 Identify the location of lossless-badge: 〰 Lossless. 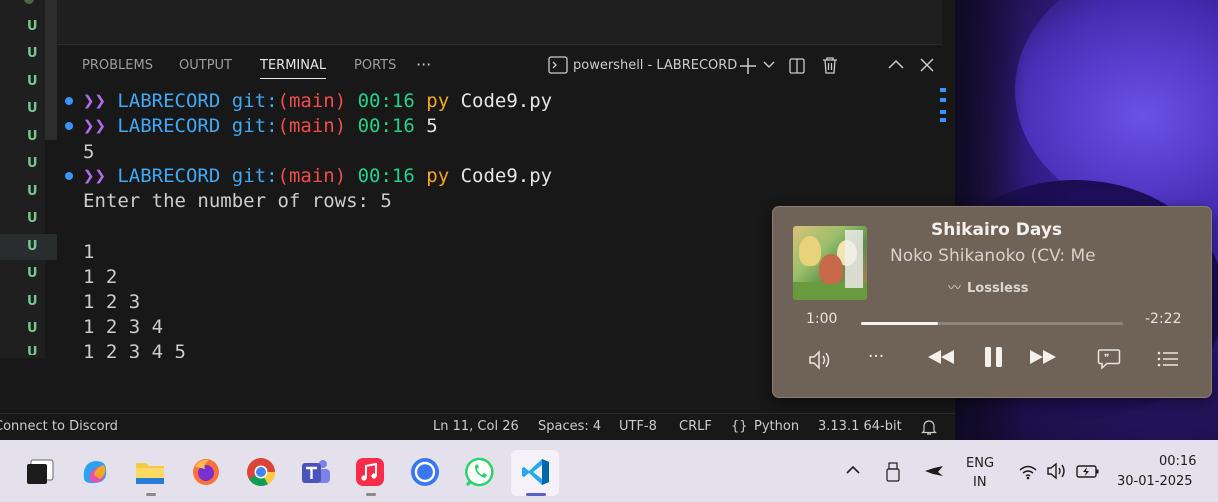
(988, 288).